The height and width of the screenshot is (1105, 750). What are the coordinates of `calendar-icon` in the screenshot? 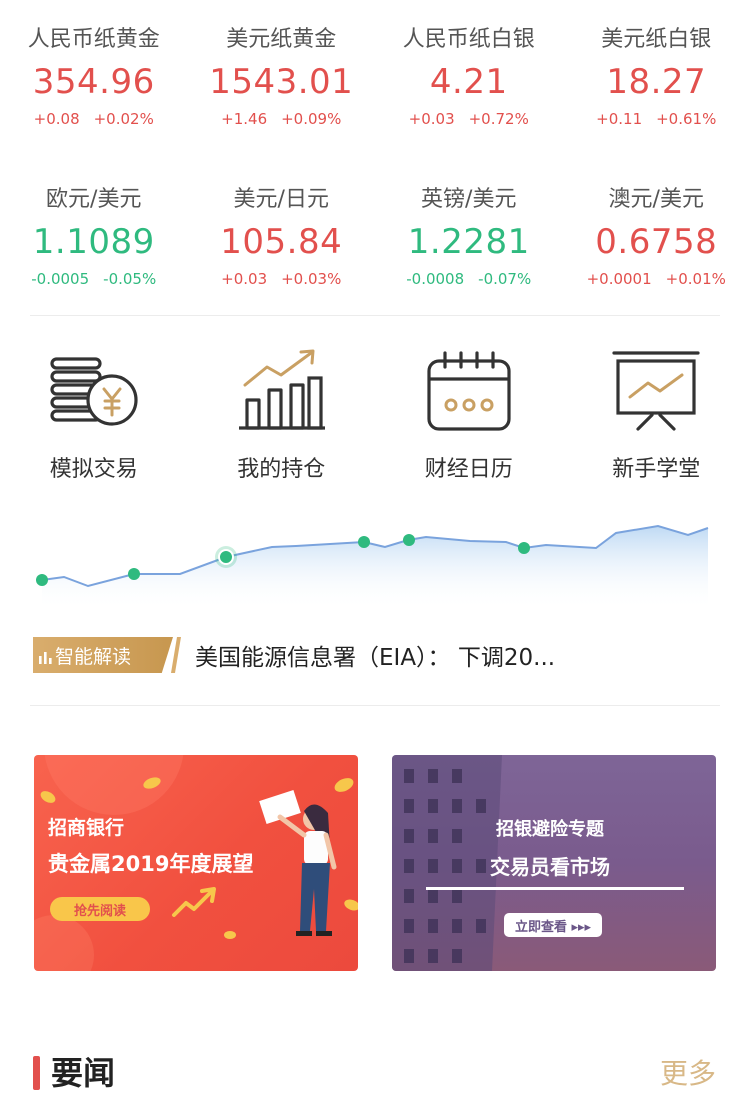 It's located at (469, 391).